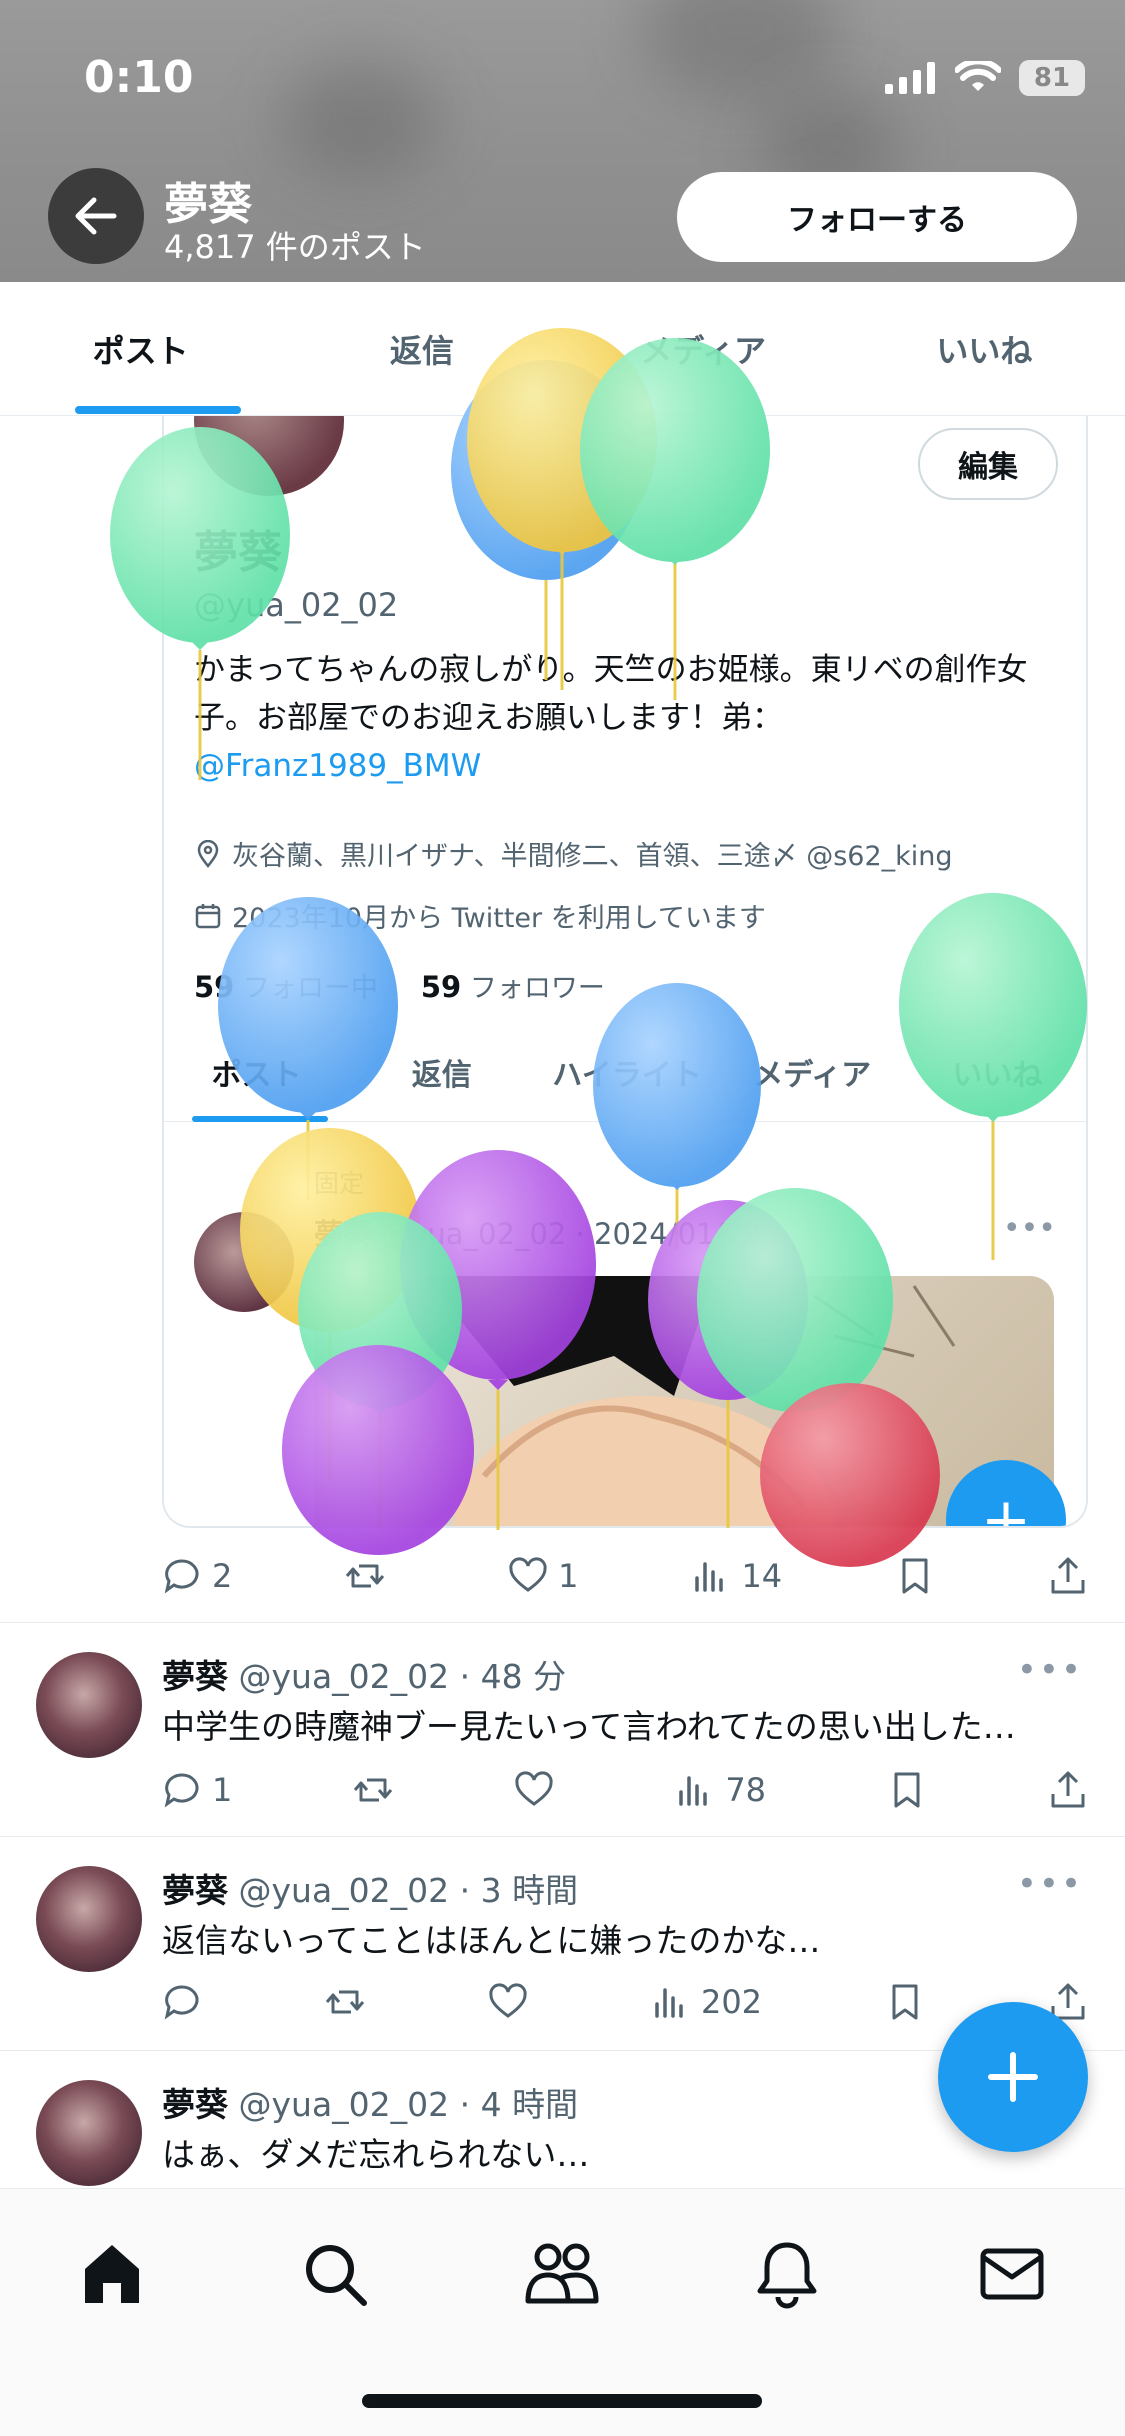 The height and width of the screenshot is (2436, 1125). I want to click on battery-indicator: 81, so click(1052, 78).